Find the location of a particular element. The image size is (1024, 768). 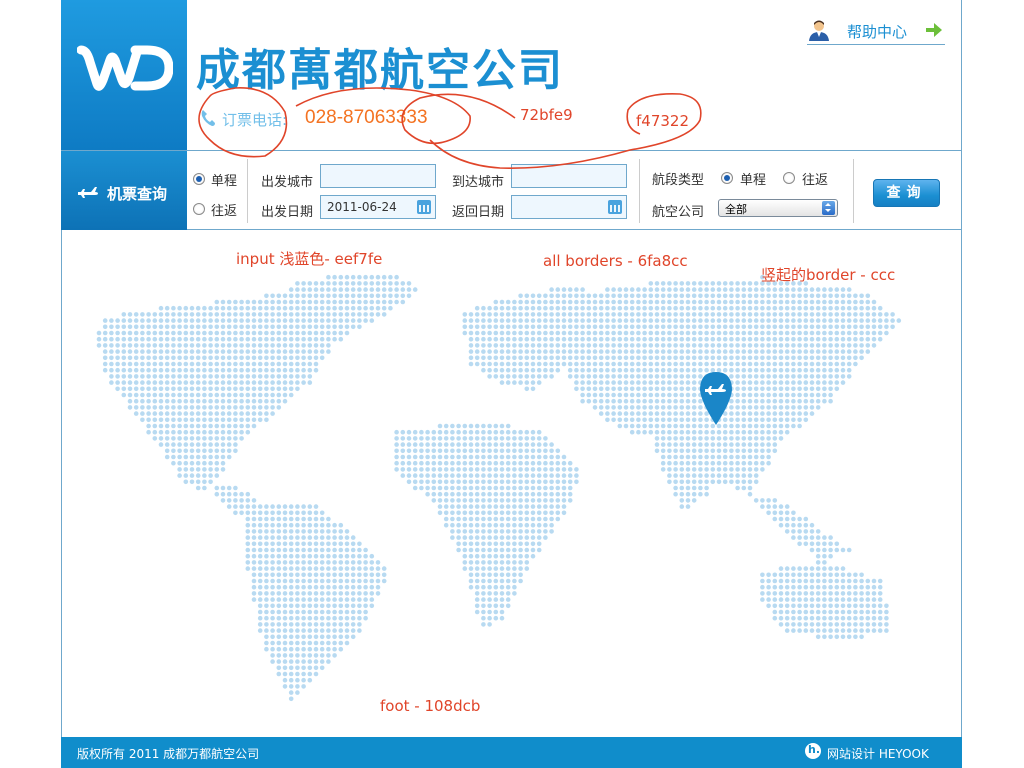

logo is located at coordinates (124, 75).